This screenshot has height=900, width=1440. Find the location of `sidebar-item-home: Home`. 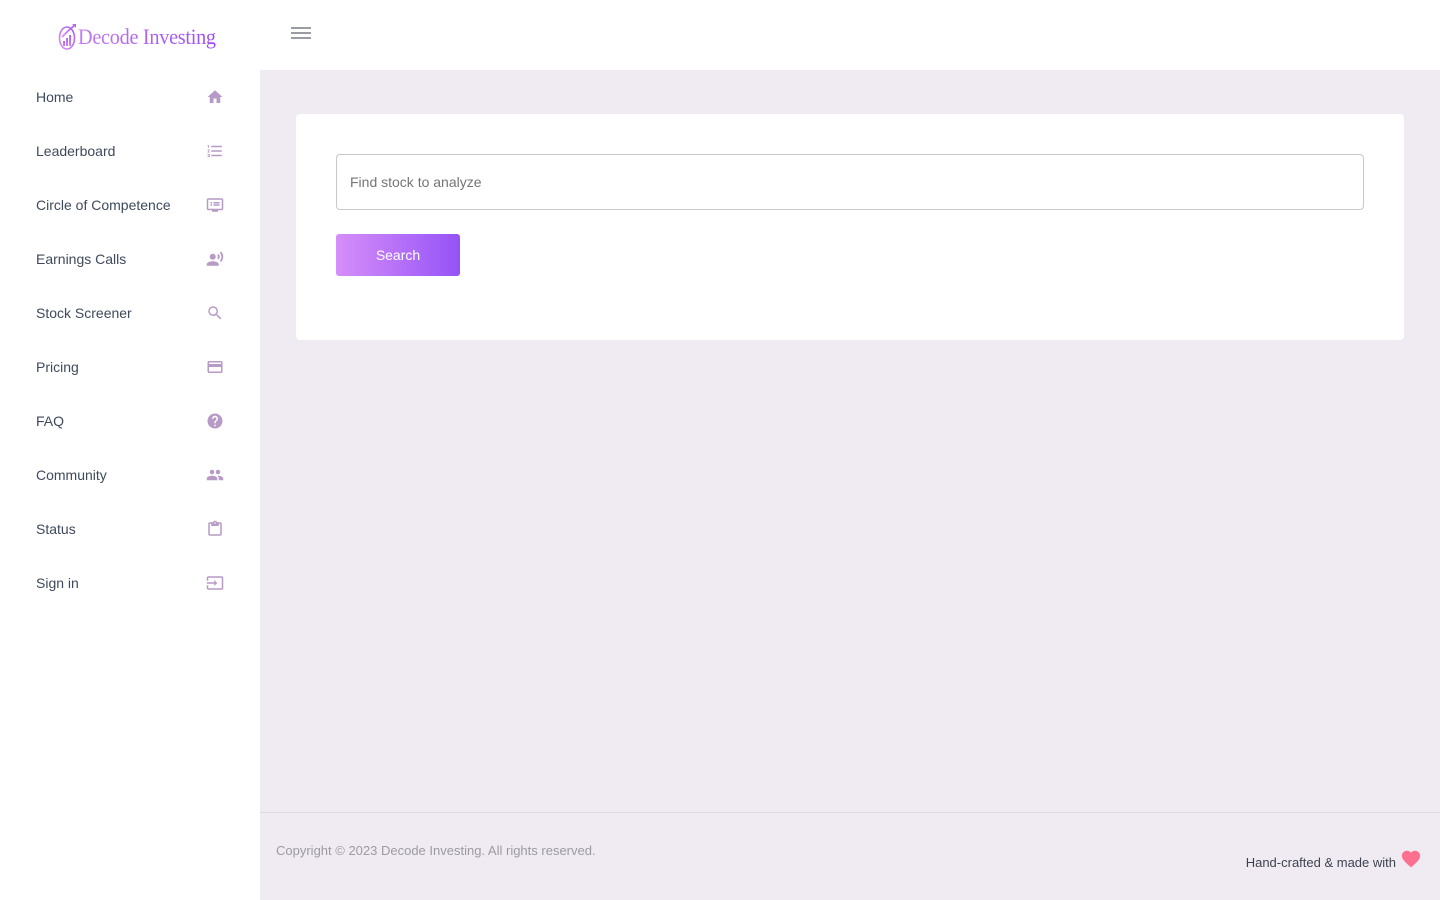

sidebar-item-home: Home is located at coordinates (130, 97).